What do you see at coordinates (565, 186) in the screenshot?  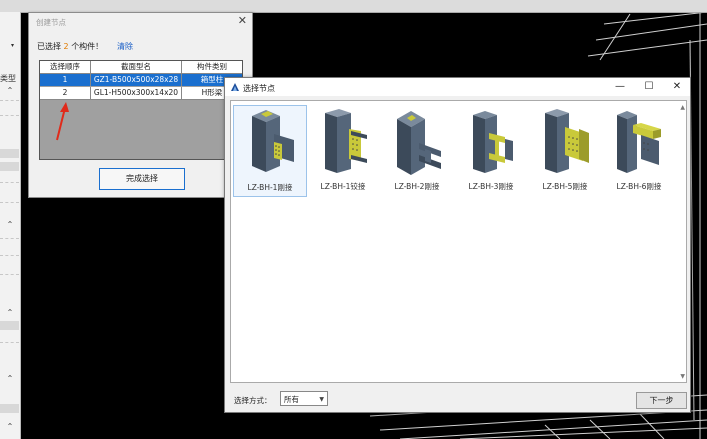 I see `tile-caption: LZ-BH-5刚接` at bounding box center [565, 186].